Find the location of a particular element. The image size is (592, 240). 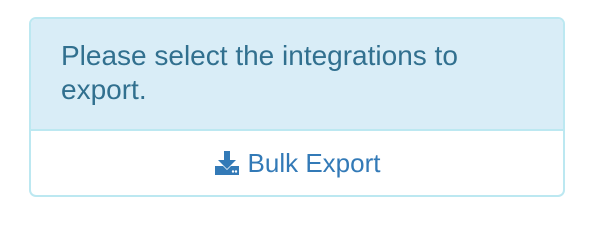

bulk-export-button: Bulk Export is located at coordinates (297, 163).